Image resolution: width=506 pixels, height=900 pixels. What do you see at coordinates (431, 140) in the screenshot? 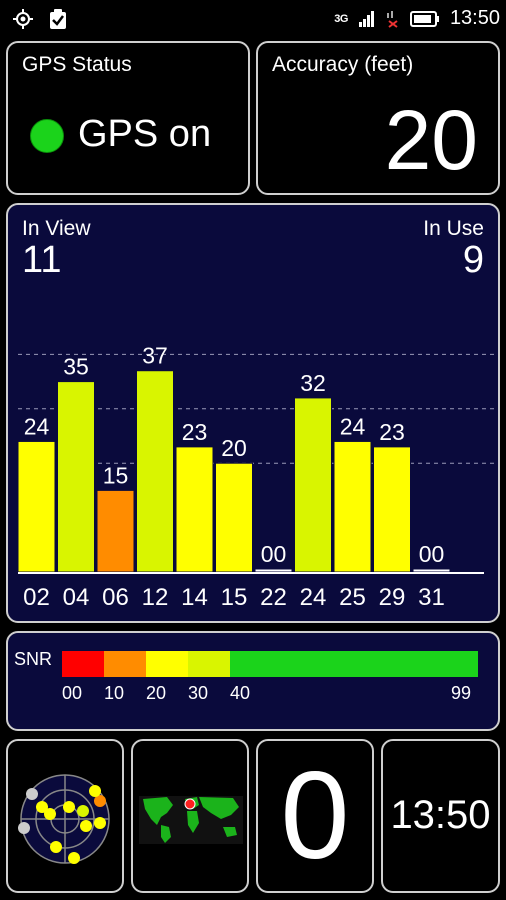
I see `accuracy-value: 20` at bounding box center [431, 140].